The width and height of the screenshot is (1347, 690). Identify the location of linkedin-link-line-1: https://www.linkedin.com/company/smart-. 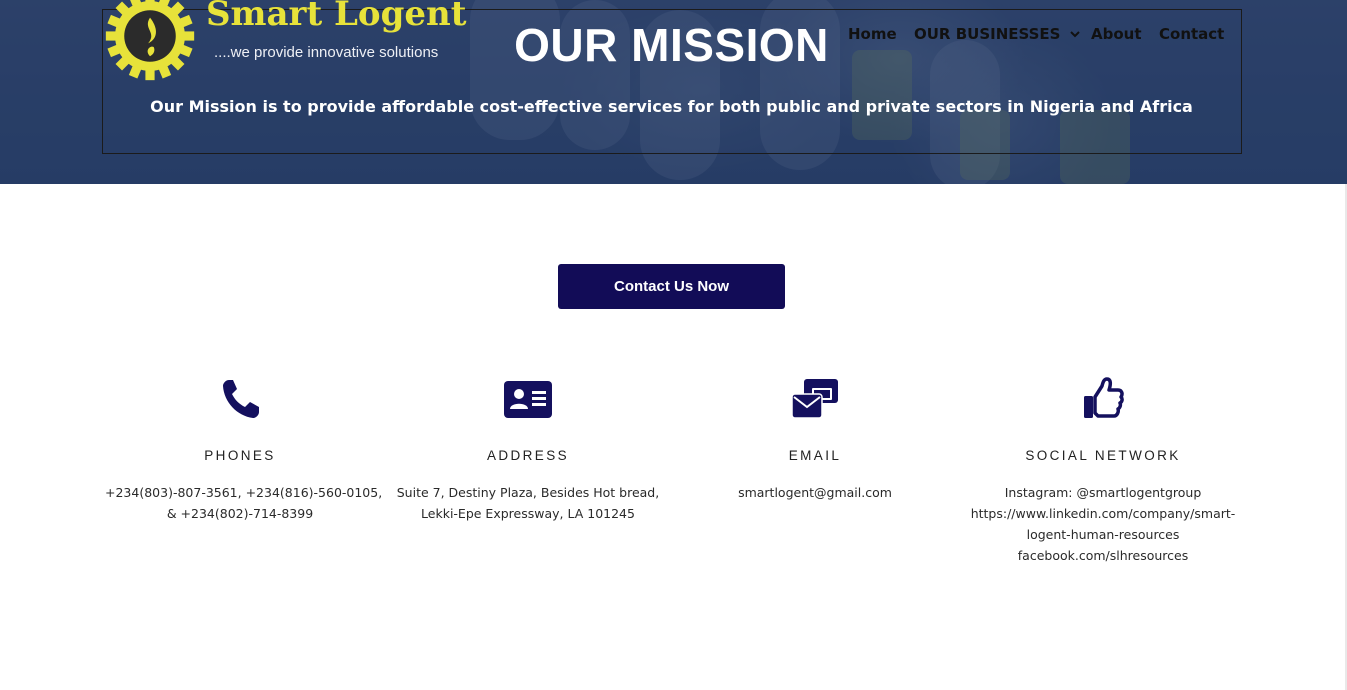
(1103, 513).